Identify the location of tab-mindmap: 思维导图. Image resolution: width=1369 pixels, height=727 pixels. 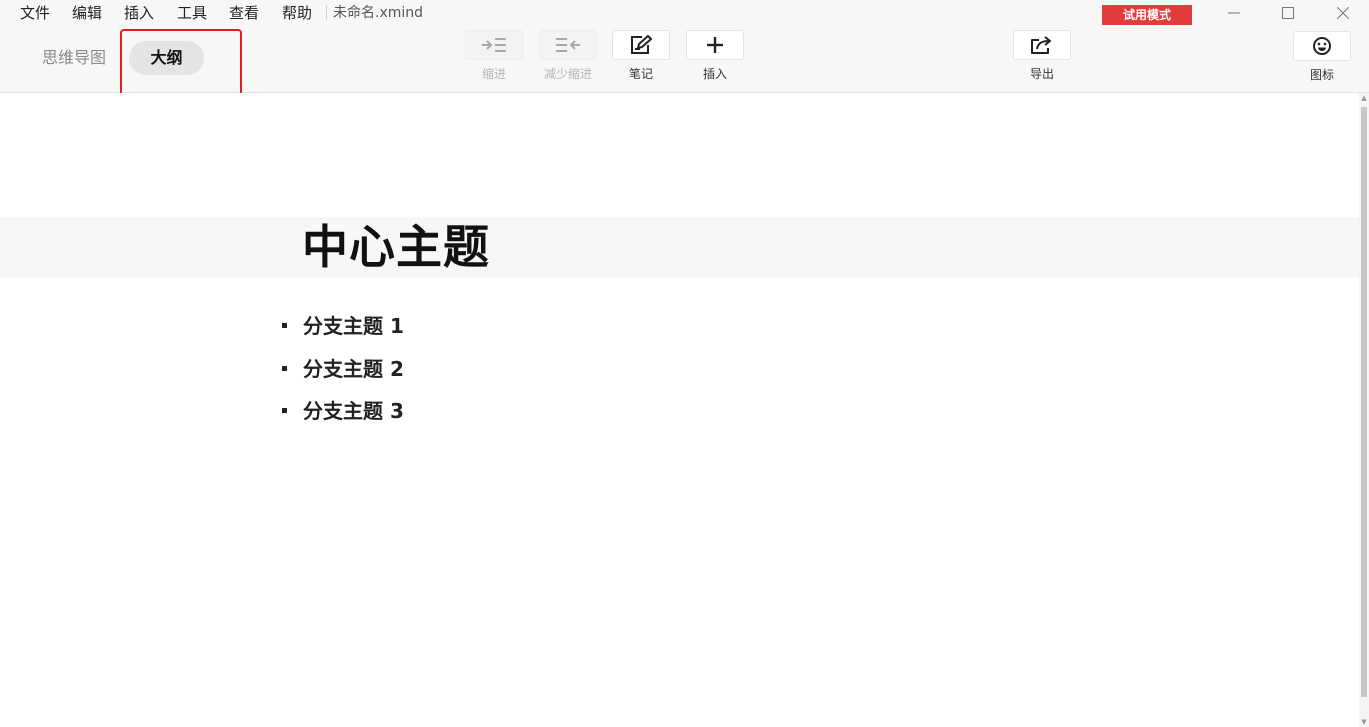
(74, 58).